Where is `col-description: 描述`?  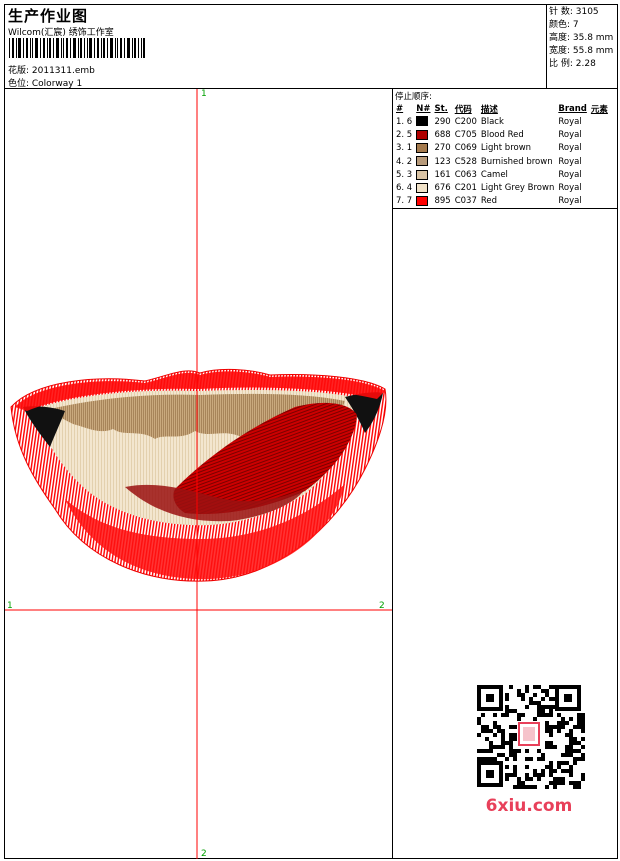
col-description: 描述 is located at coordinates (489, 109).